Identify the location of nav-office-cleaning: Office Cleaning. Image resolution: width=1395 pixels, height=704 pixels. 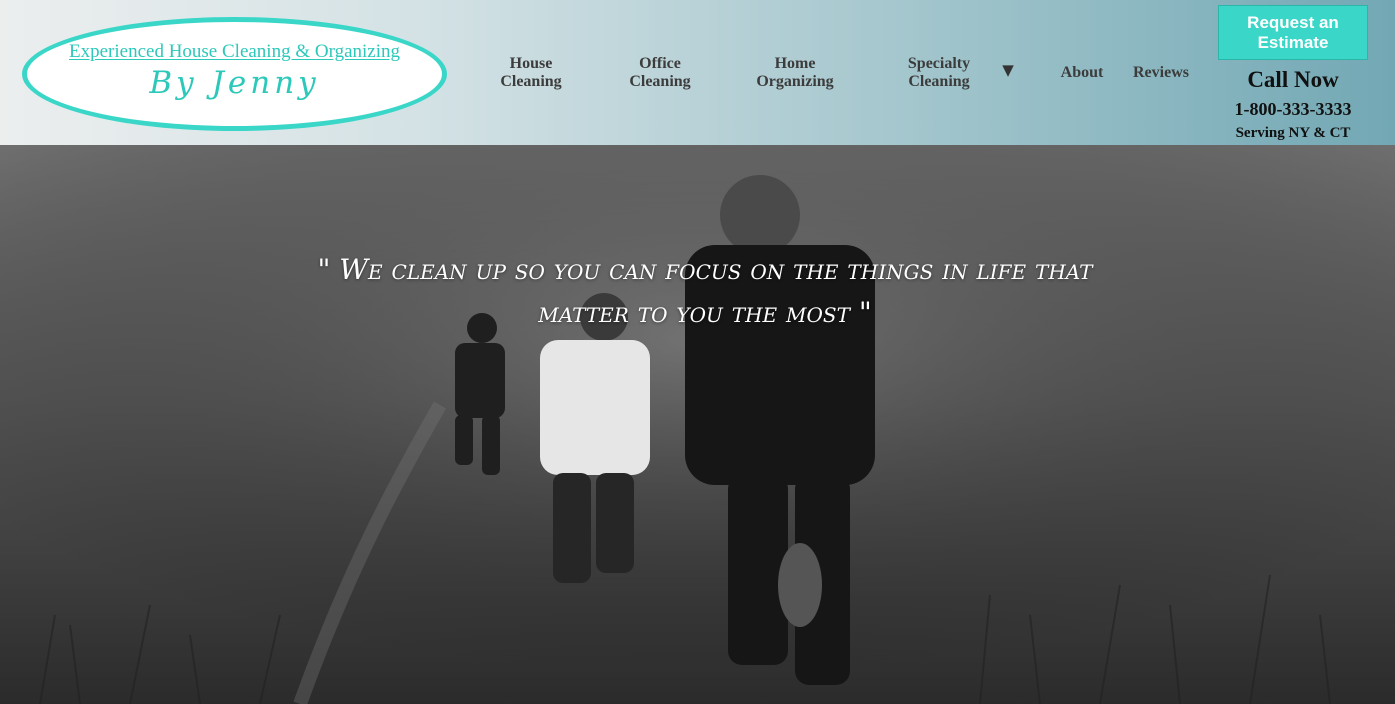
(660, 73).